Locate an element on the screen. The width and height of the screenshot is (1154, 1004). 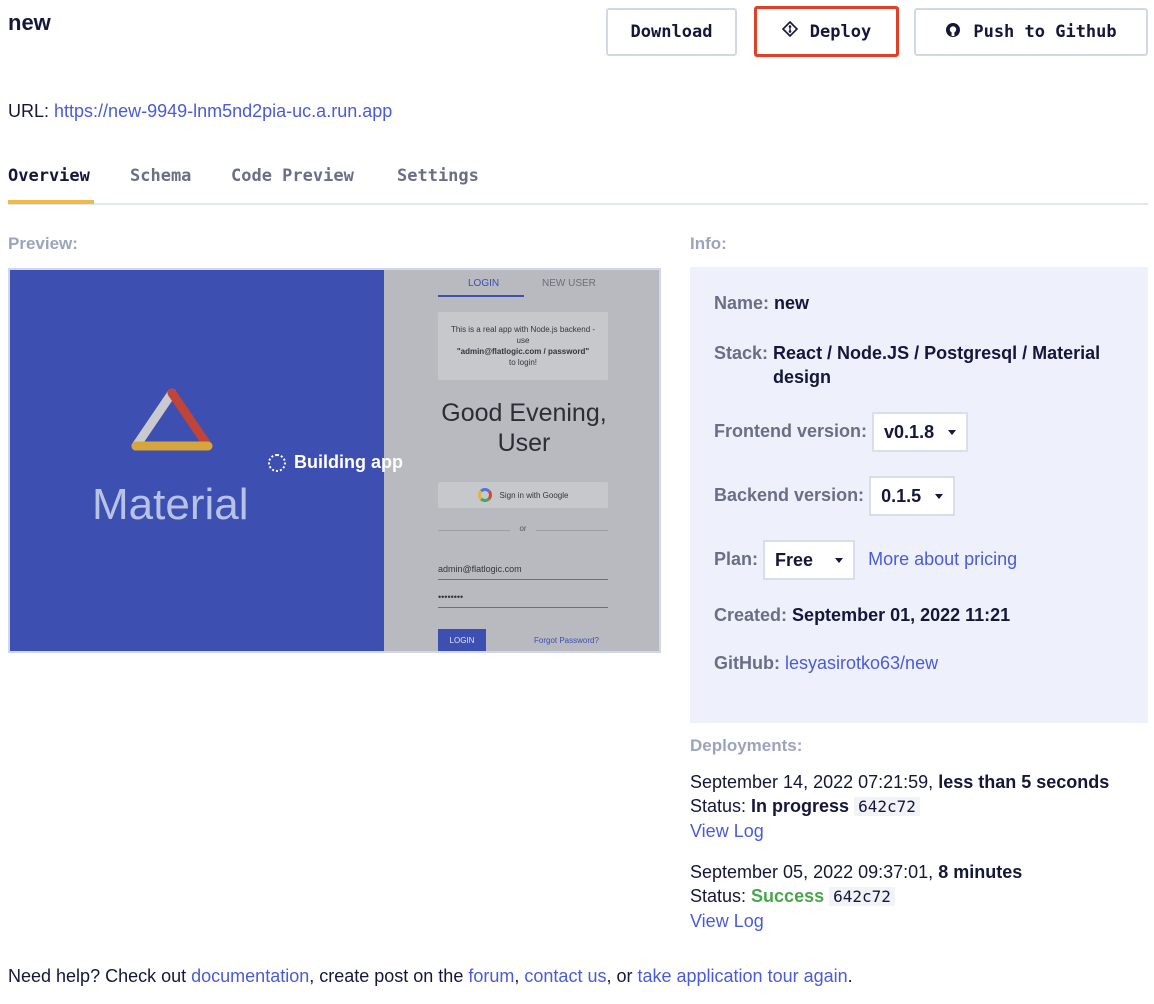
preview-tab-login: LOGIN is located at coordinates (484, 283).